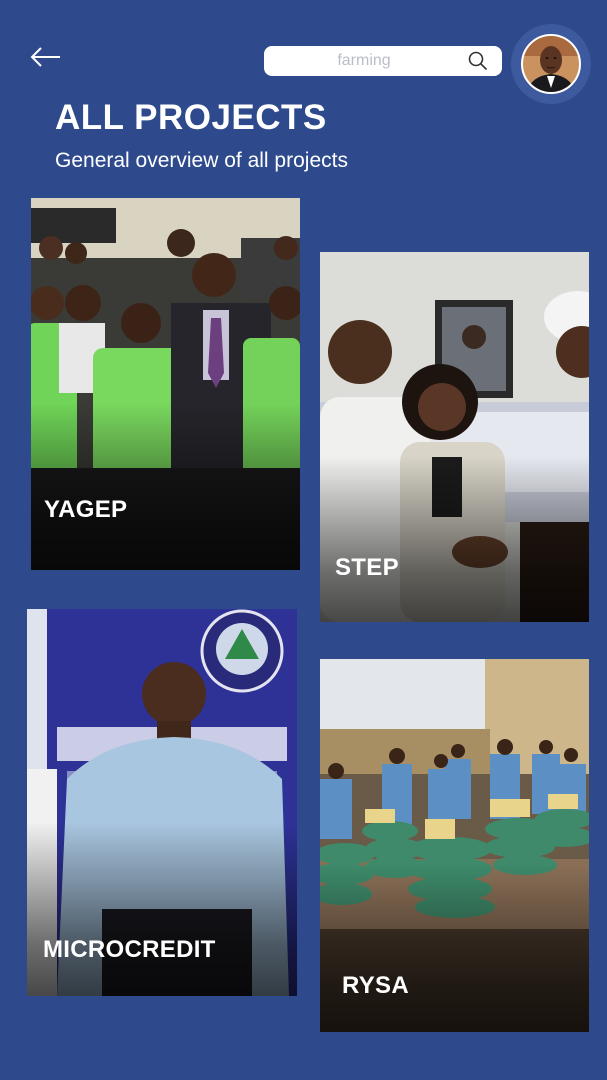 This screenshot has height=1080, width=607. I want to click on avatar, so click(551, 64).